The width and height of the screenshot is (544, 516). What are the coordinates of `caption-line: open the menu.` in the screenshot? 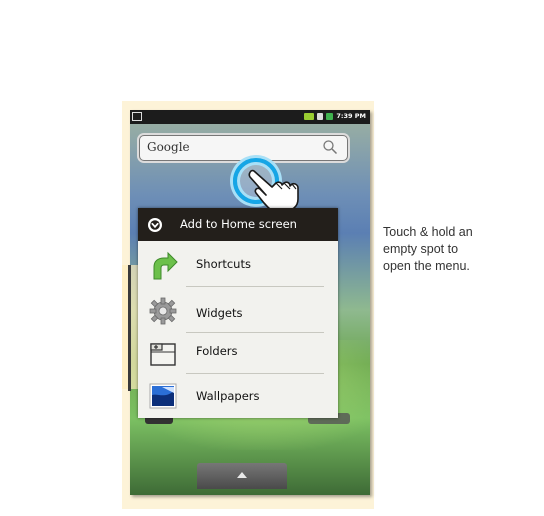 It's located at (426, 266).